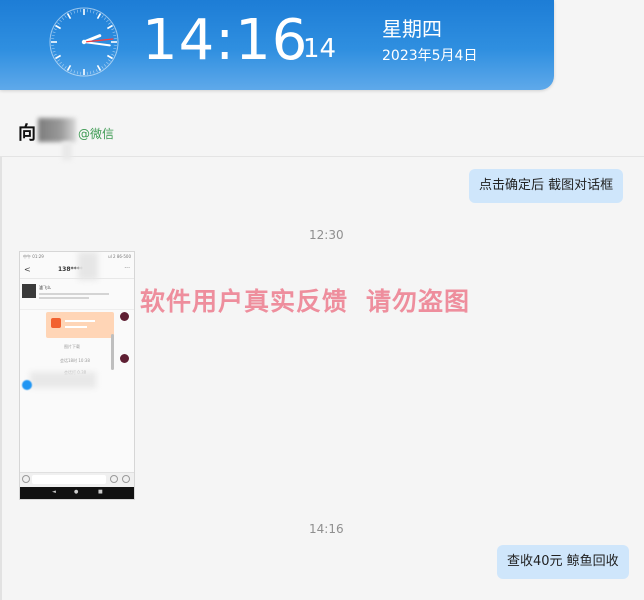  Describe the element at coordinates (412, 29) in the screenshot. I see `clock-weekday: 星期四` at that location.